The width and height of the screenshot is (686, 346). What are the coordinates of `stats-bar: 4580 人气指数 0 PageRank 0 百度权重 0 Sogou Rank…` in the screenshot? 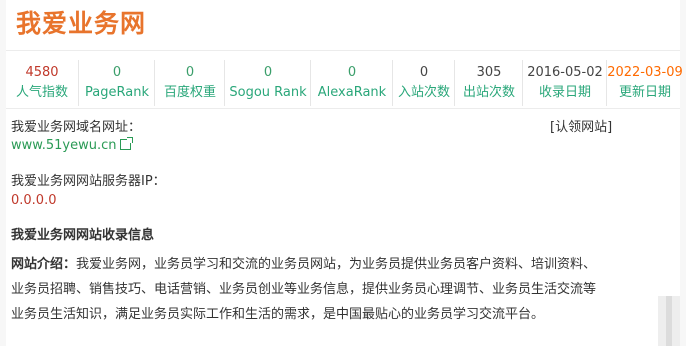 It's located at (344, 83).